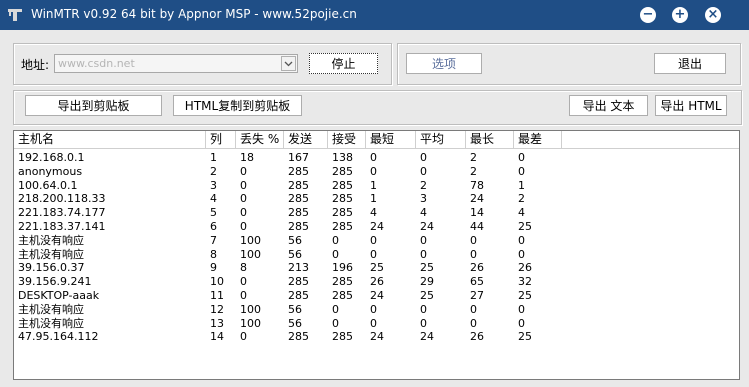 The height and width of the screenshot is (387, 749). Describe the element at coordinates (525, 282) in the screenshot. I see `col-last-cell: 32` at that location.